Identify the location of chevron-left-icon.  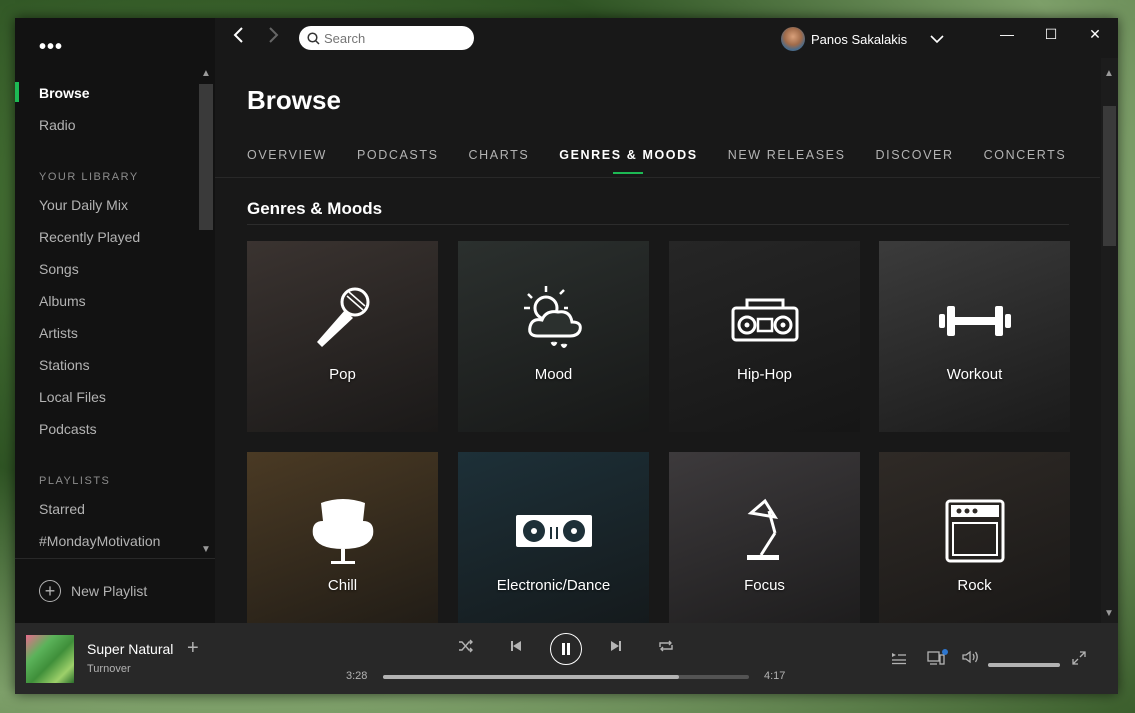
(238, 35).